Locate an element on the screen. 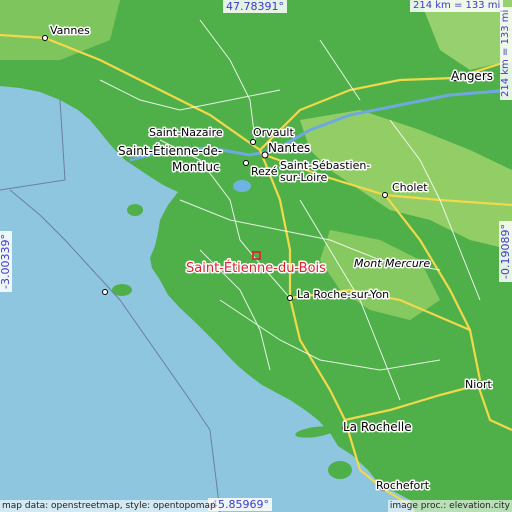  east-coordinate: -0.19089° is located at coordinates (505, 242).